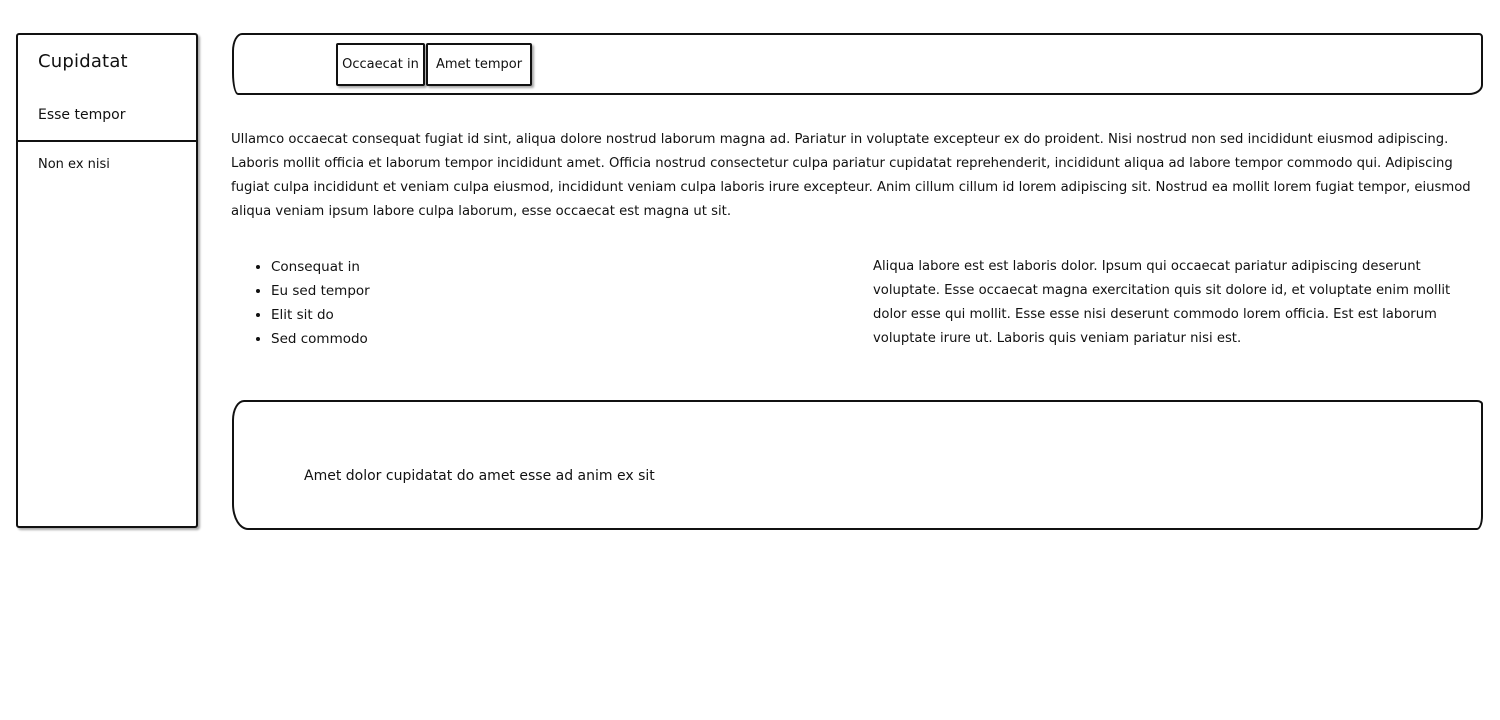 The width and height of the screenshot is (1500, 720). What do you see at coordinates (320, 315) in the screenshot?
I see `list-item: Elit sit do` at bounding box center [320, 315].